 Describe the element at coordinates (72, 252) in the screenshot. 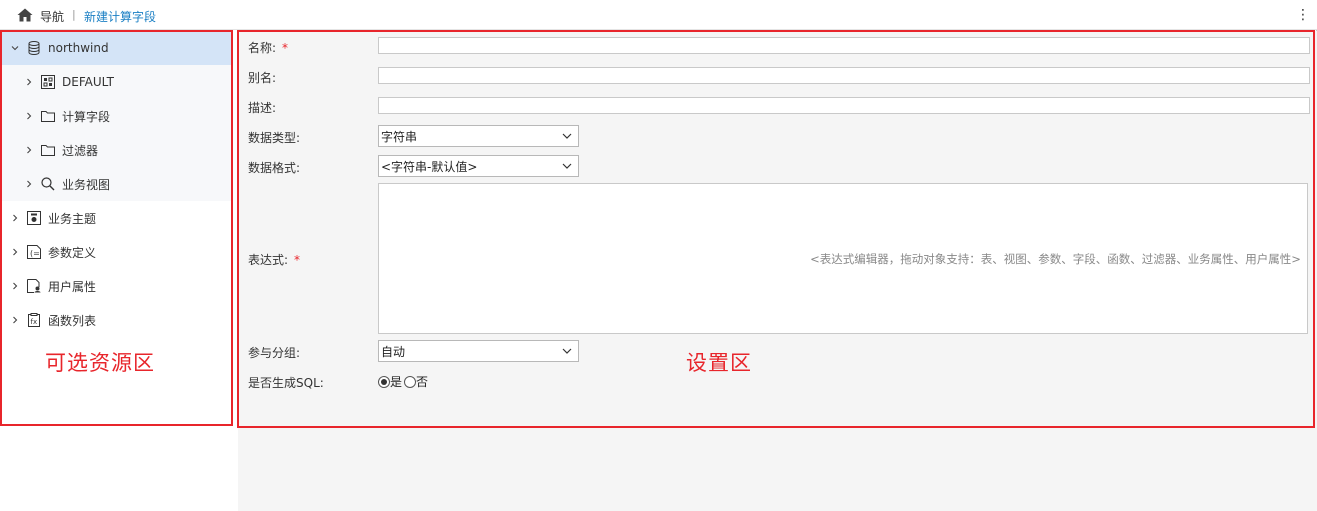

I see `tree-item-label: 参数定义` at that location.